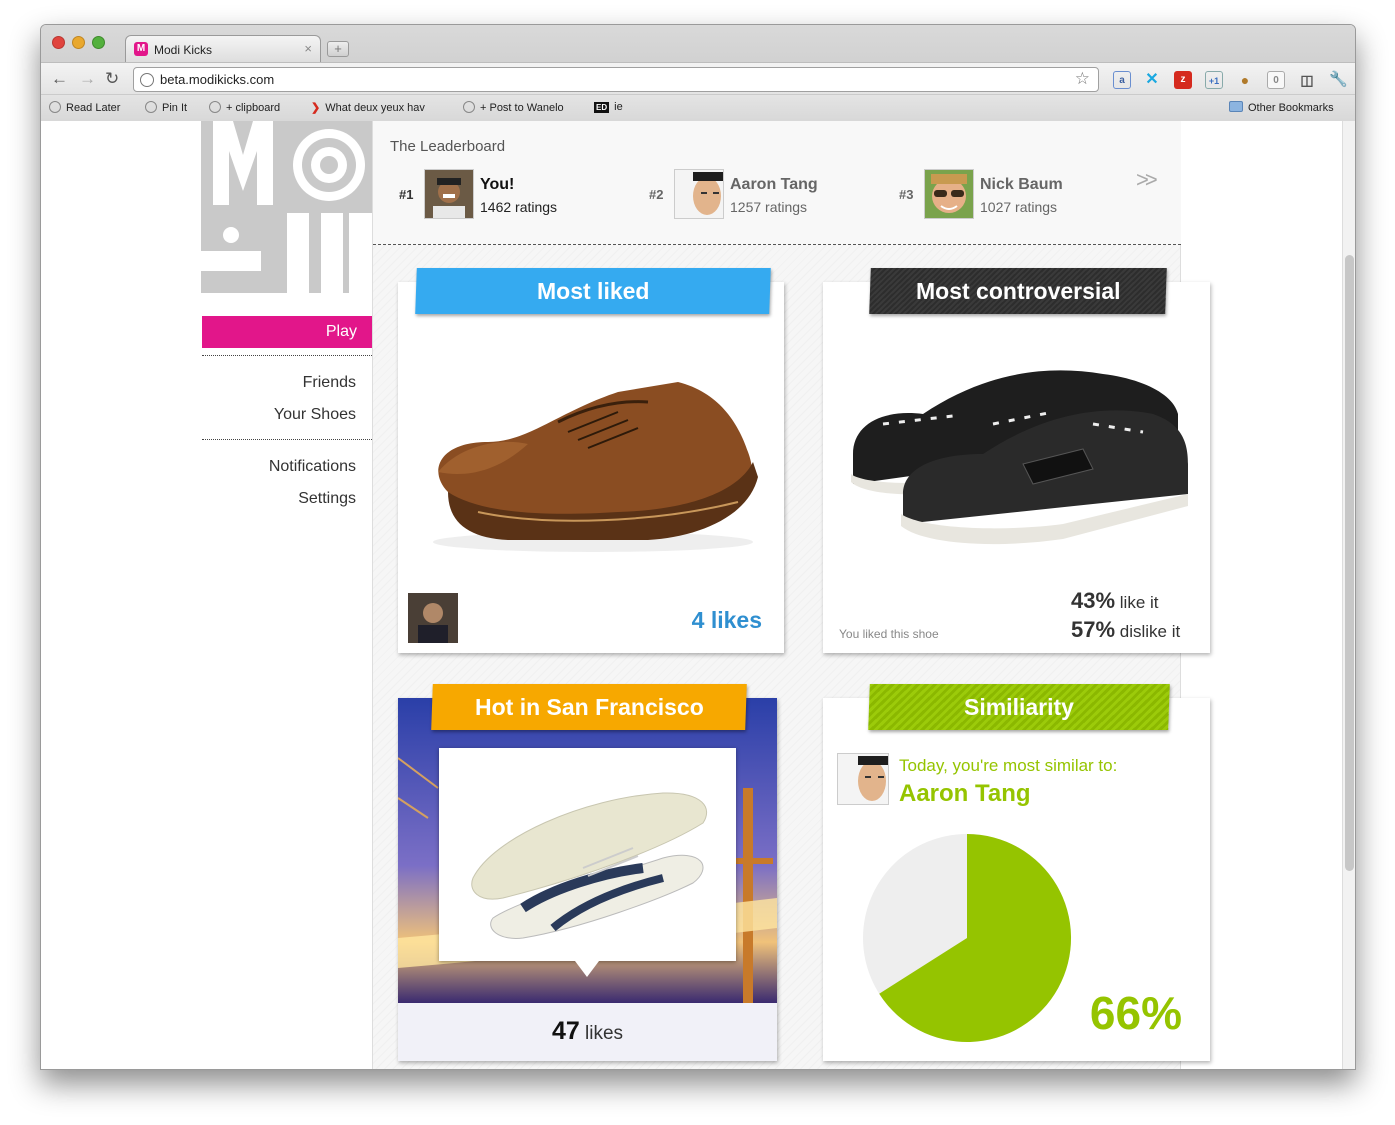 The width and height of the screenshot is (1395, 1125). Describe the element at coordinates (1214, 80) in the screenshot. I see `plus-one-extension-icon: +1` at that location.